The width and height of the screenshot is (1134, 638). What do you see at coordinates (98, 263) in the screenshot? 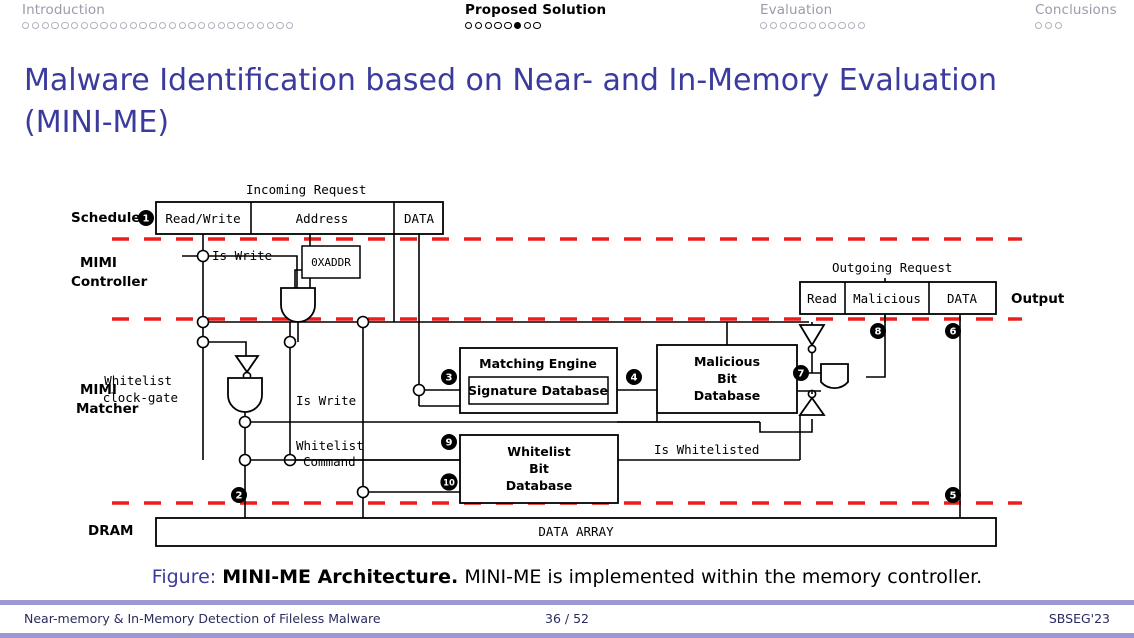
I see `row-label-mimi-controller-line1: MIMI` at bounding box center [98, 263].